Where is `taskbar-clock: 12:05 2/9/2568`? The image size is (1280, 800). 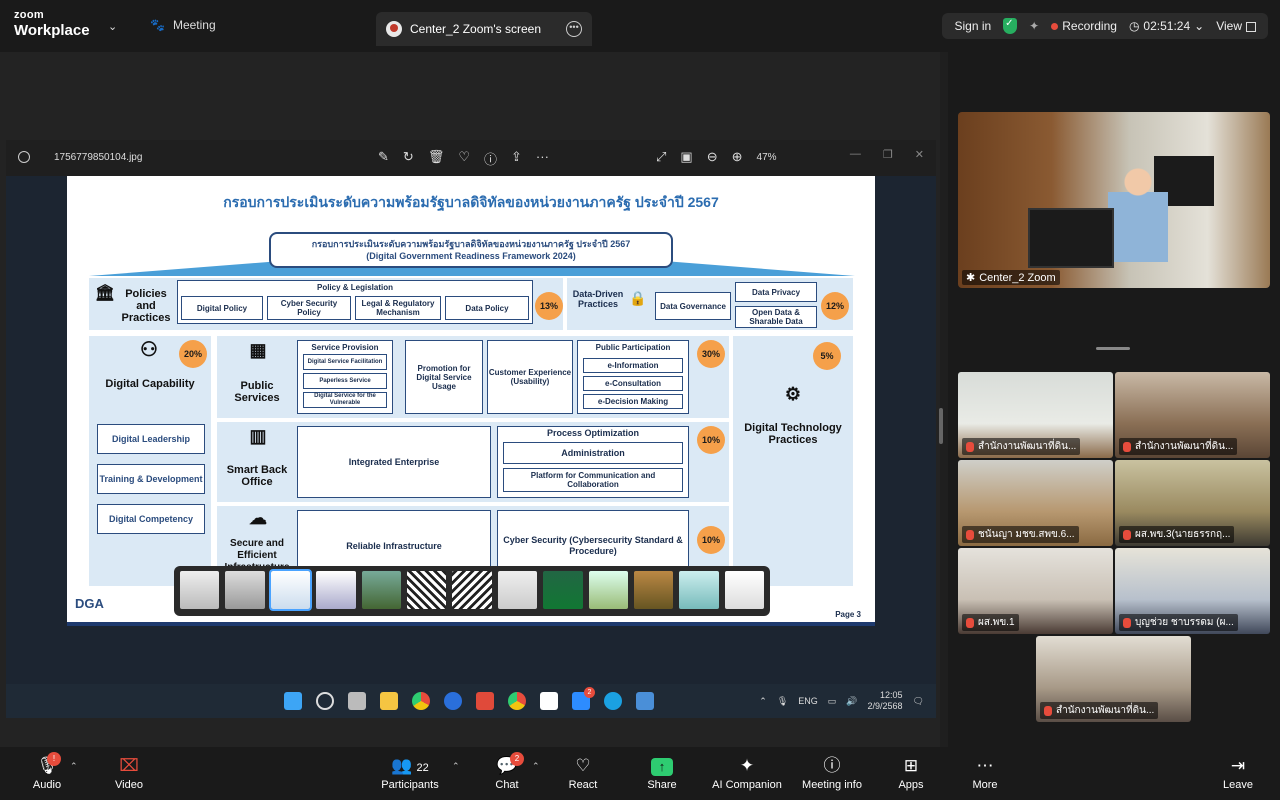
taskbar-clock: 12:05 2/9/2568 is located at coordinates (885, 701).